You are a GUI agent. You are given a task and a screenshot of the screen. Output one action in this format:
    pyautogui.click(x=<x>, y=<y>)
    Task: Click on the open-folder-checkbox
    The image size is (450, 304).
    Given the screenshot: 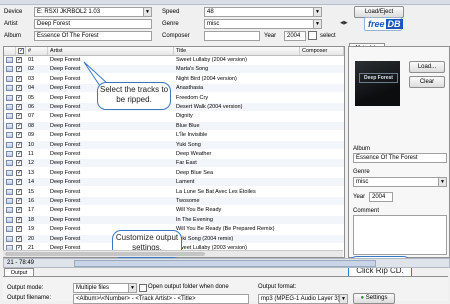 What is the action you would take?
    pyautogui.click(x=143, y=288)
    